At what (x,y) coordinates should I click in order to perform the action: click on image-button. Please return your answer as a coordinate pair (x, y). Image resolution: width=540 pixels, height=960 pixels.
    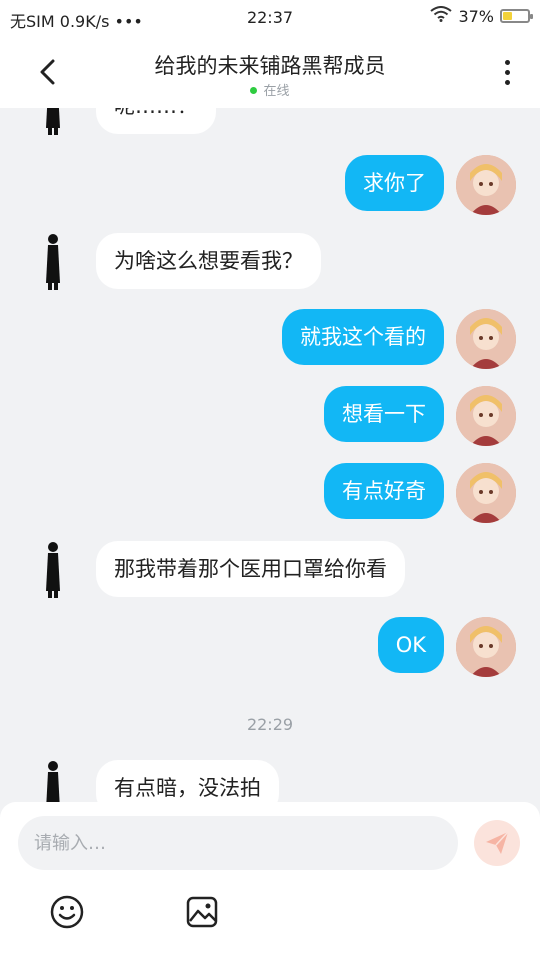
    Looking at the image, I should click on (202, 912).